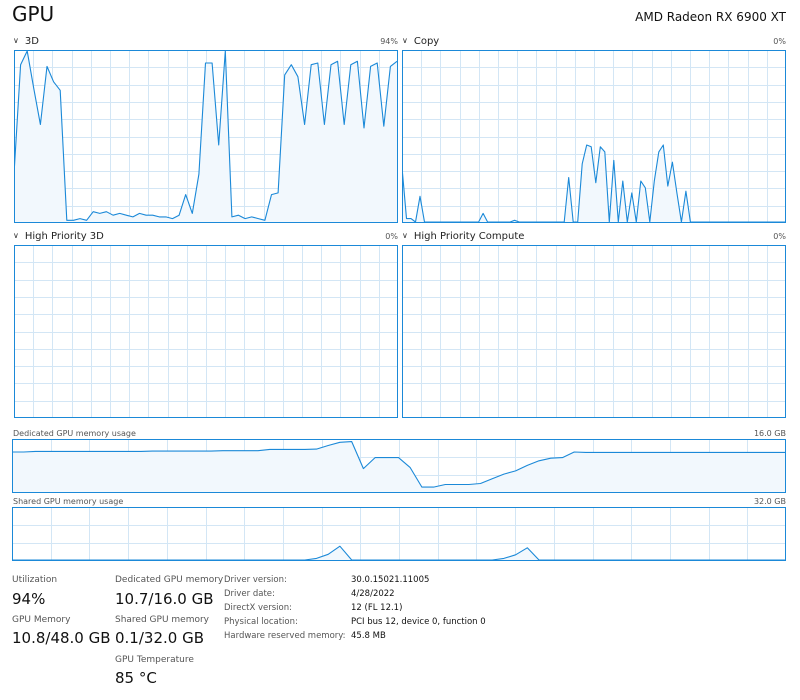  Describe the element at coordinates (64, 236) in the screenshot. I see `engine-label: High Priority 3D` at that location.